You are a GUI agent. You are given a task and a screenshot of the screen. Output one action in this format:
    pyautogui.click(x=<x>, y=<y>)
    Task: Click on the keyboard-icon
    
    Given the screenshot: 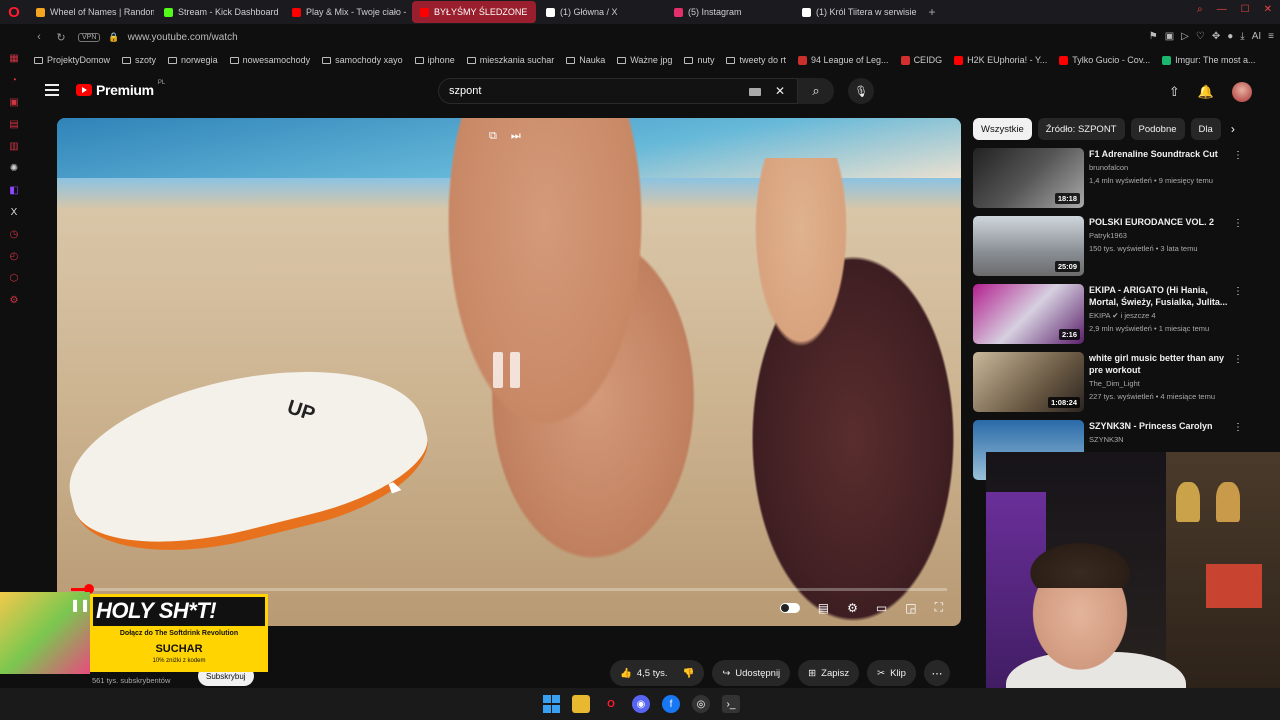 What is the action you would take?
    pyautogui.click(x=755, y=92)
    